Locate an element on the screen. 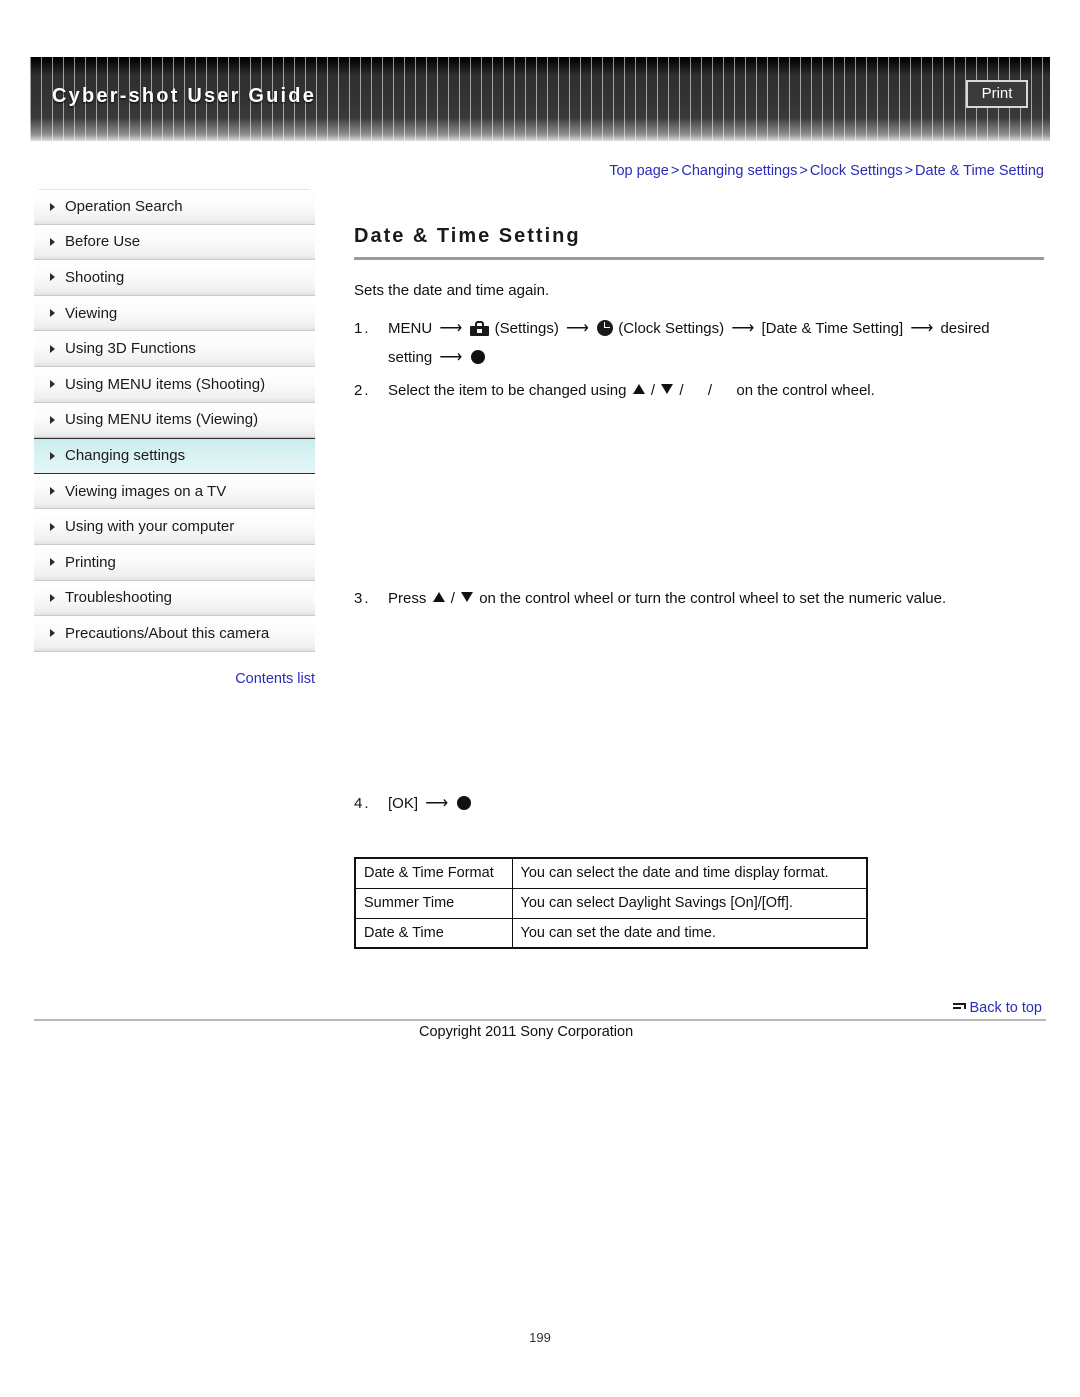  sidebar-item-using-menu-items-viewing: Using MENU items (Viewing) is located at coordinates (174, 420).